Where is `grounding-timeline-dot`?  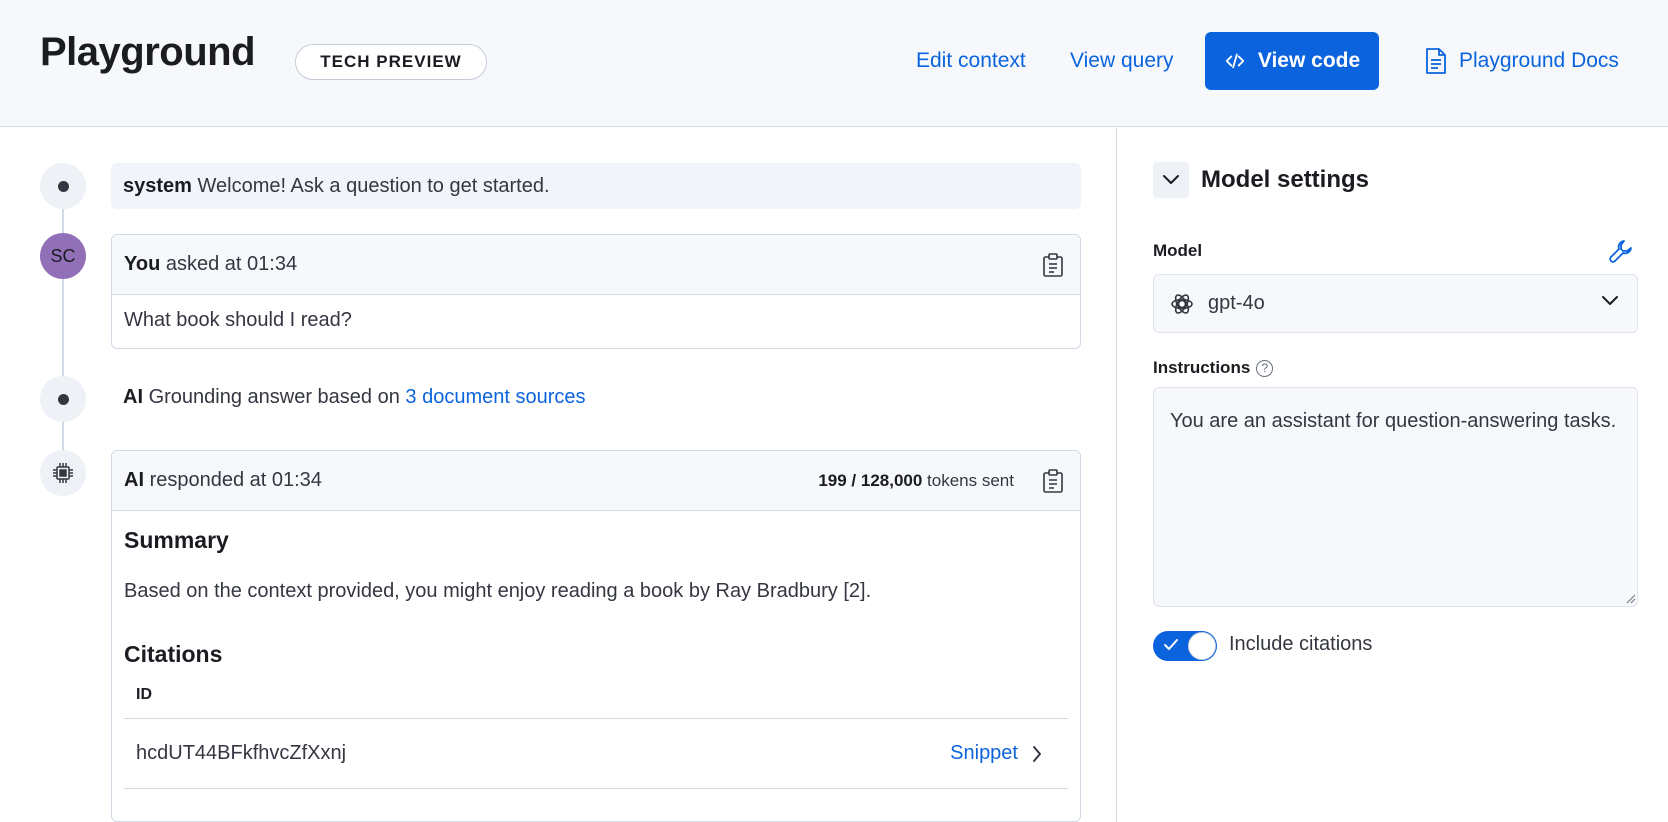 grounding-timeline-dot is located at coordinates (63, 399).